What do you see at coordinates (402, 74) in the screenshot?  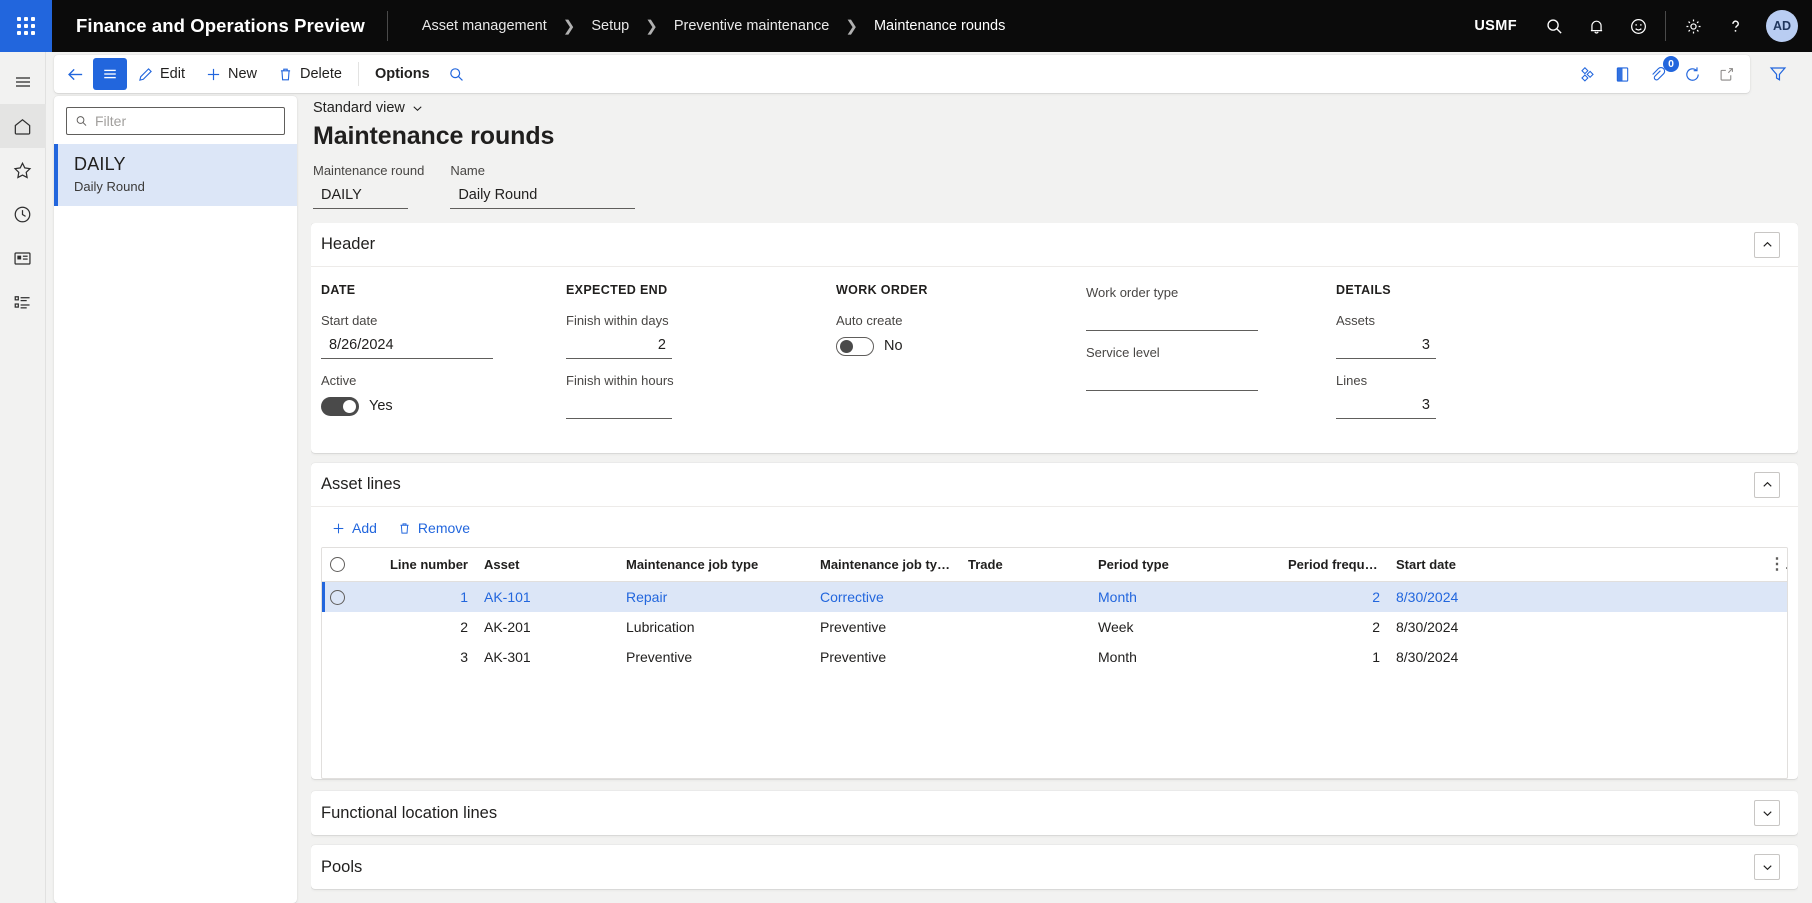 I see `options-button: Options` at bounding box center [402, 74].